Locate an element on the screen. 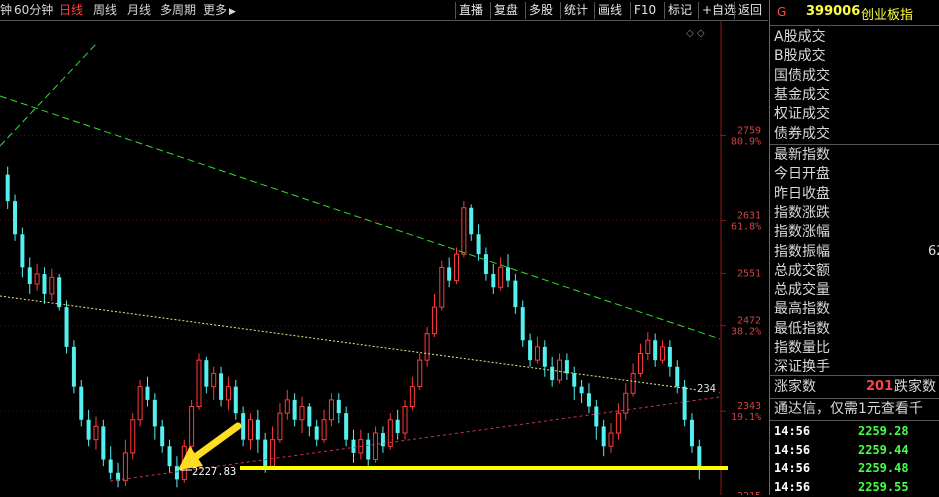  amplitude-value: 62 is located at coordinates (933, 251).